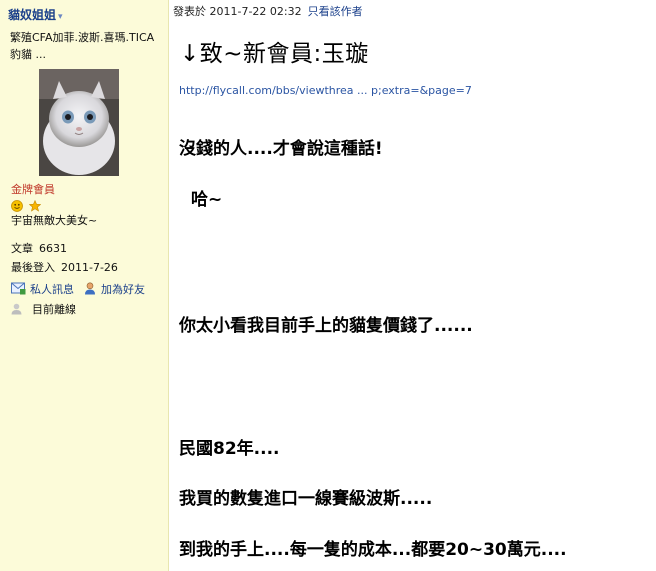  Describe the element at coordinates (22, 248) in the screenshot. I see `stat-label: 文章` at that location.